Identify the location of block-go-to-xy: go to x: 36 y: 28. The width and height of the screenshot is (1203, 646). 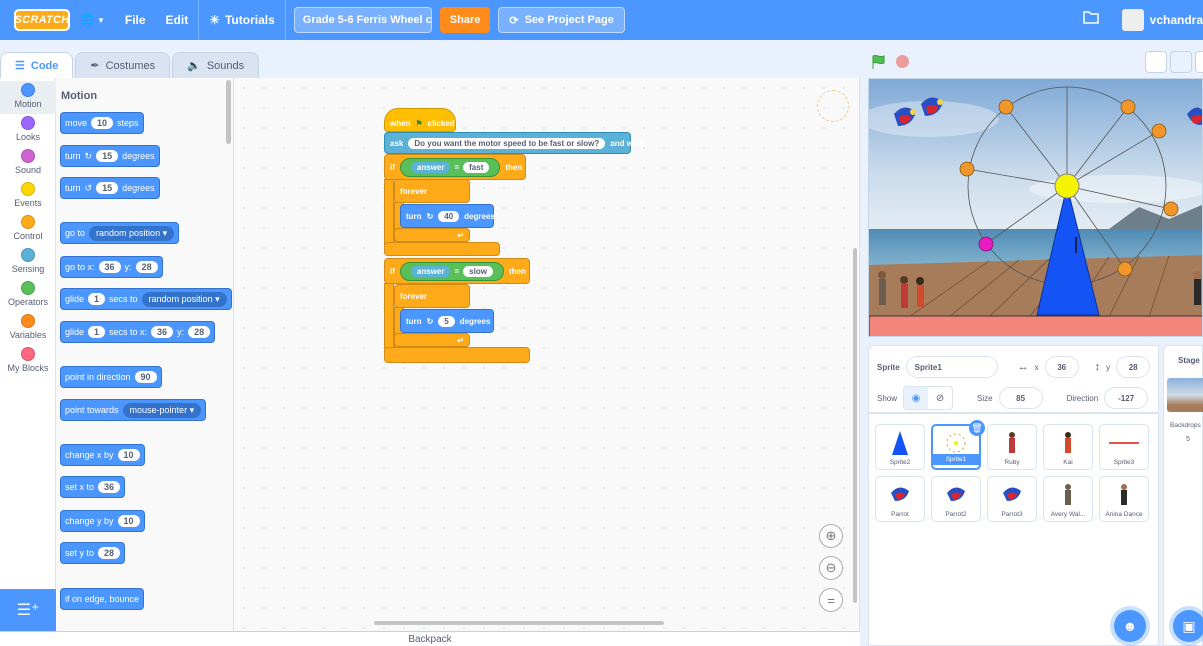
(111, 267).